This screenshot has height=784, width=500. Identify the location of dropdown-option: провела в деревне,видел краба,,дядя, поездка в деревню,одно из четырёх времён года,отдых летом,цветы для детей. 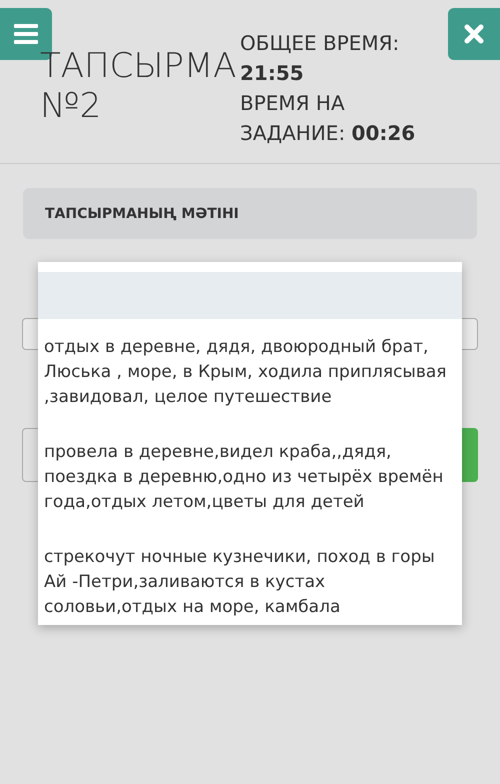
(250, 477).